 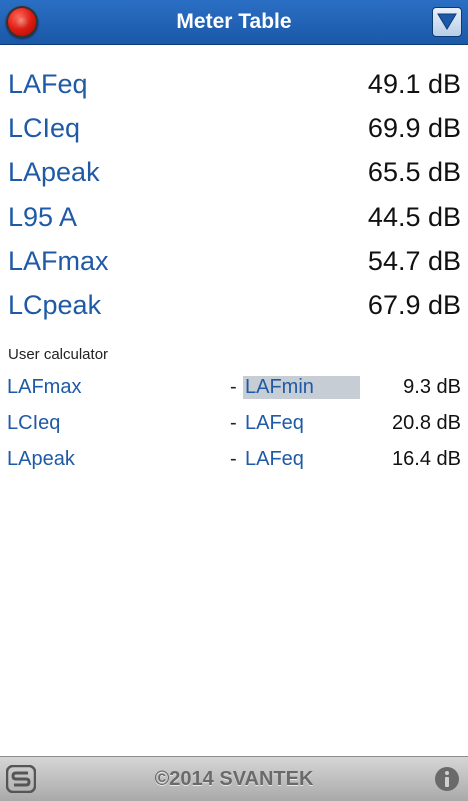 What do you see at coordinates (414, 127) in the screenshot?
I see `reading-value: 69.9 dB` at bounding box center [414, 127].